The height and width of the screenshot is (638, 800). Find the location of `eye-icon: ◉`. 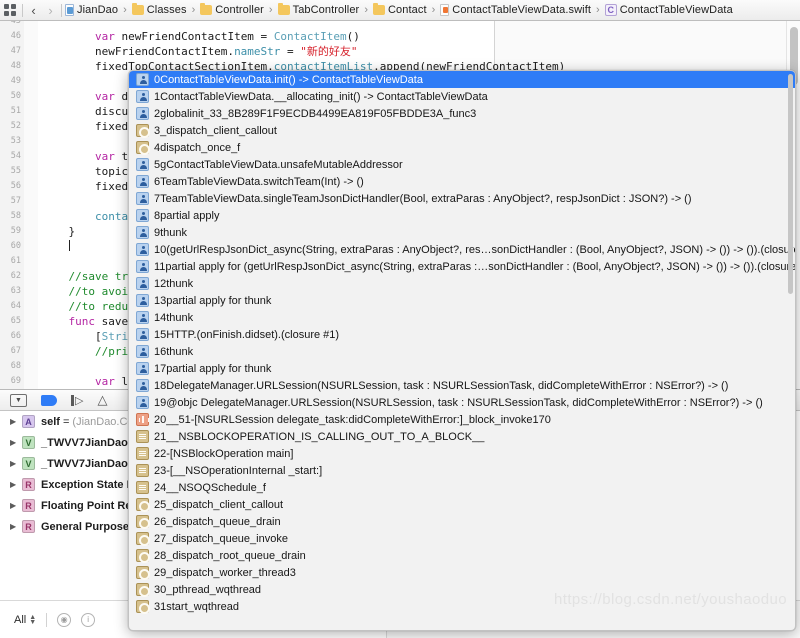

eye-icon: ◉ is located at coordinates (64, 619).